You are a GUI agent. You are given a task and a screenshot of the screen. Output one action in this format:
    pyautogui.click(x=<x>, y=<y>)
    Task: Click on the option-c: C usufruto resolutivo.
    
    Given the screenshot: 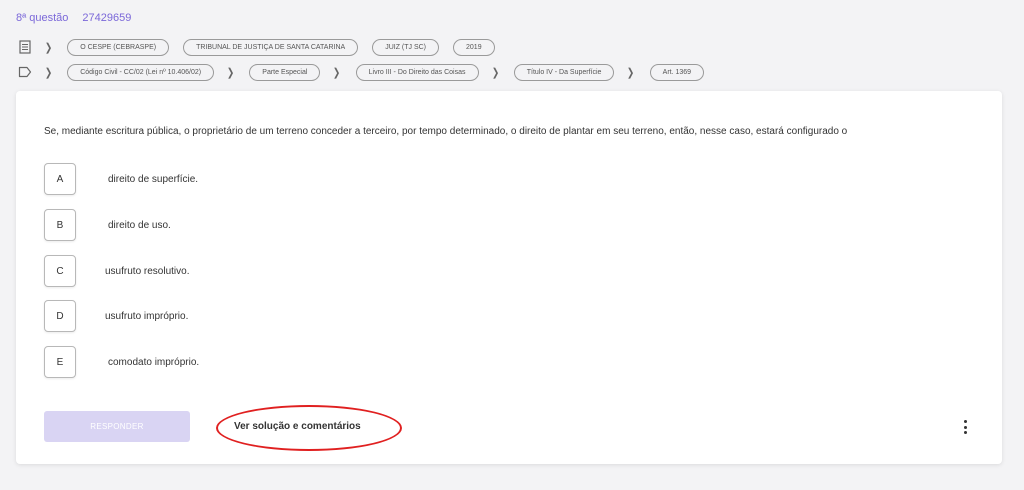 What is the action you would take?
    pyautogui.click(x=117, y=271)
    